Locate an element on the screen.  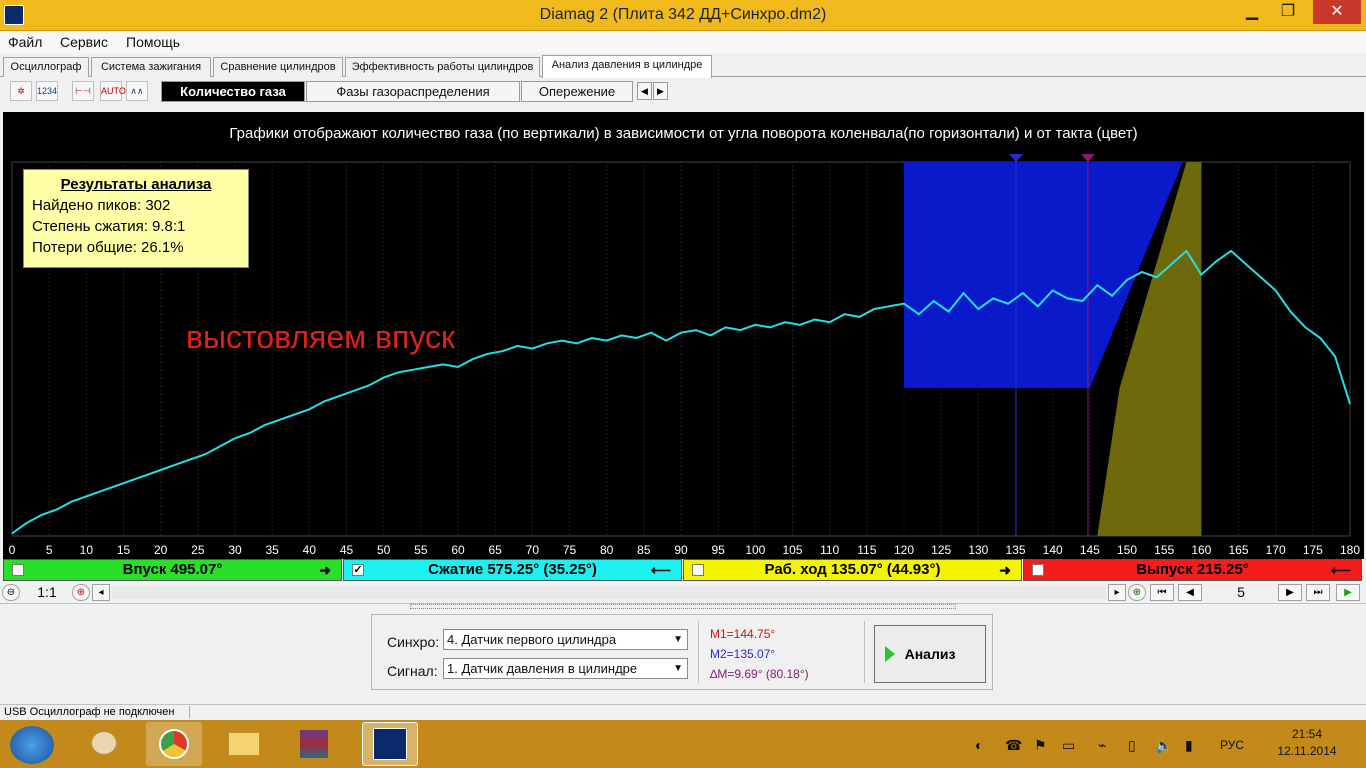
x-tick-label: 70 is located at coordinates (533, 550).